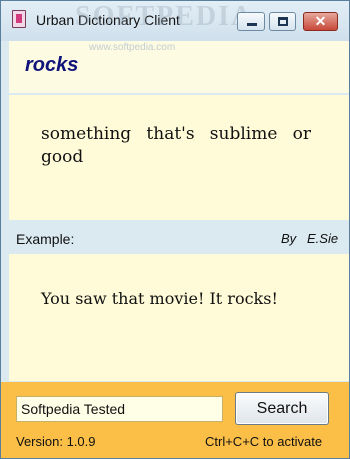 Image resolution: width=350 pixels, height=459 pixels. I want to click on close-button: ✕, so click(320, 21).